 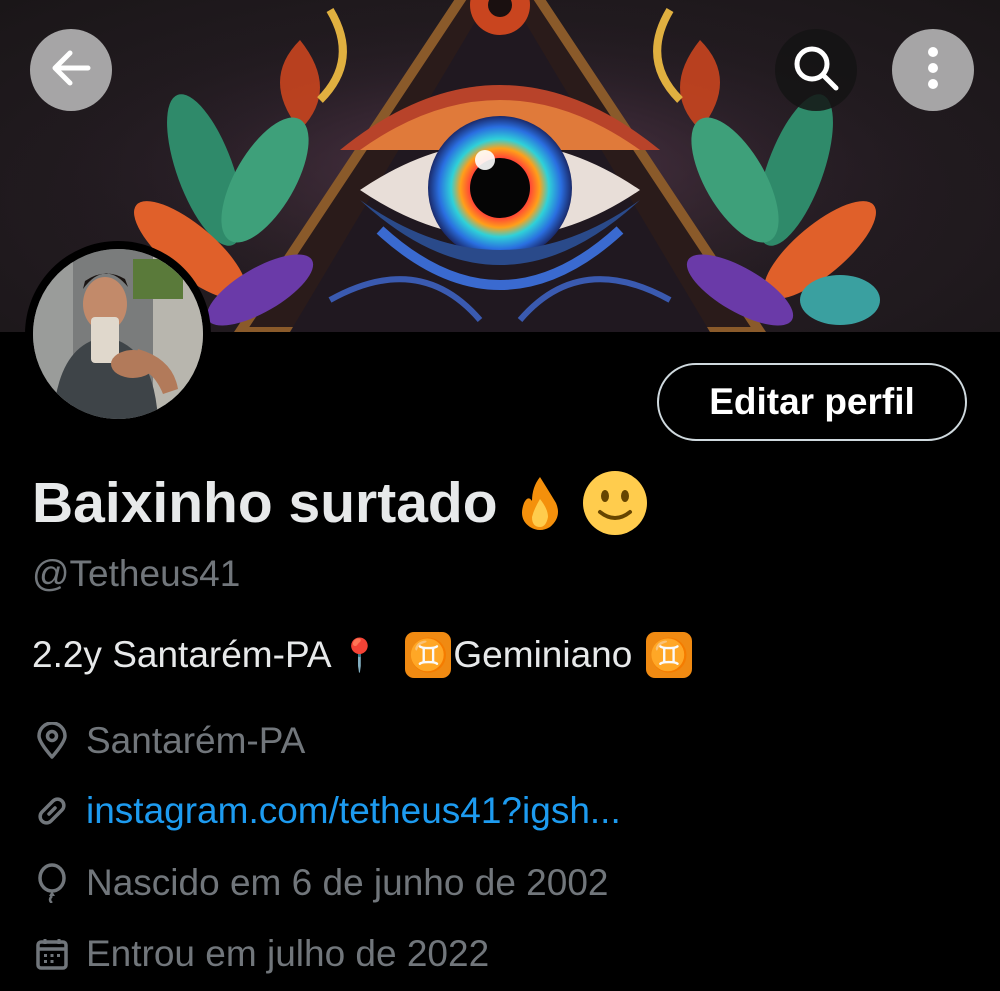 I want to click on pin-emoji: 📍, so click(x=359, y=655).